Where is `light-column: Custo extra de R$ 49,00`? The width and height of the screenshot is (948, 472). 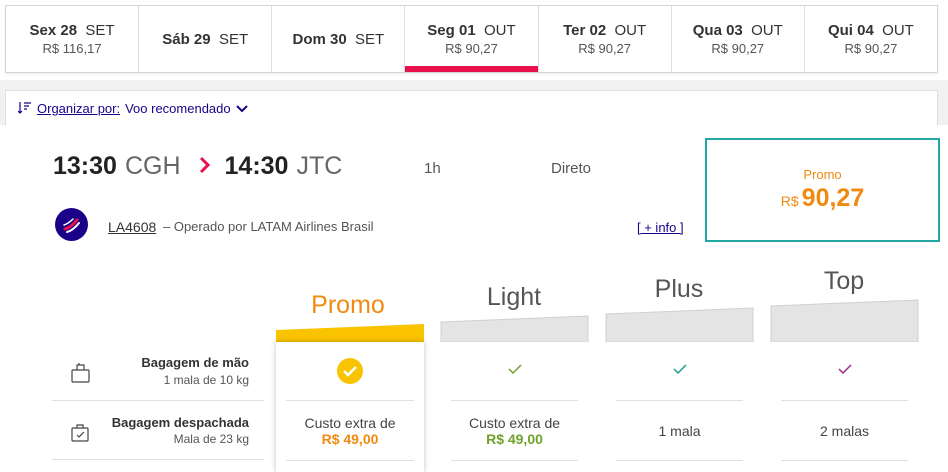
light-column: Custo extra de R$ 49,00 is located at coordinates (514, 407).